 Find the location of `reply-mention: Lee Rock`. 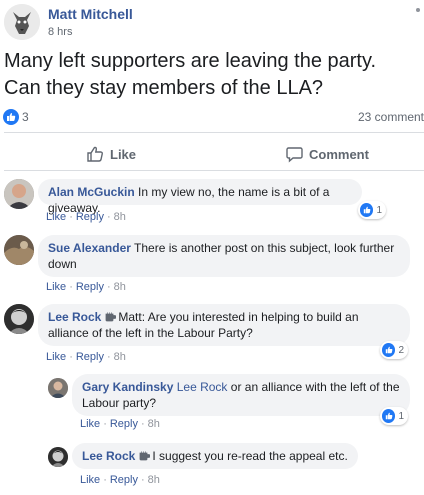

reply-mention: Lee Rock is located at coordinates (202, 387).